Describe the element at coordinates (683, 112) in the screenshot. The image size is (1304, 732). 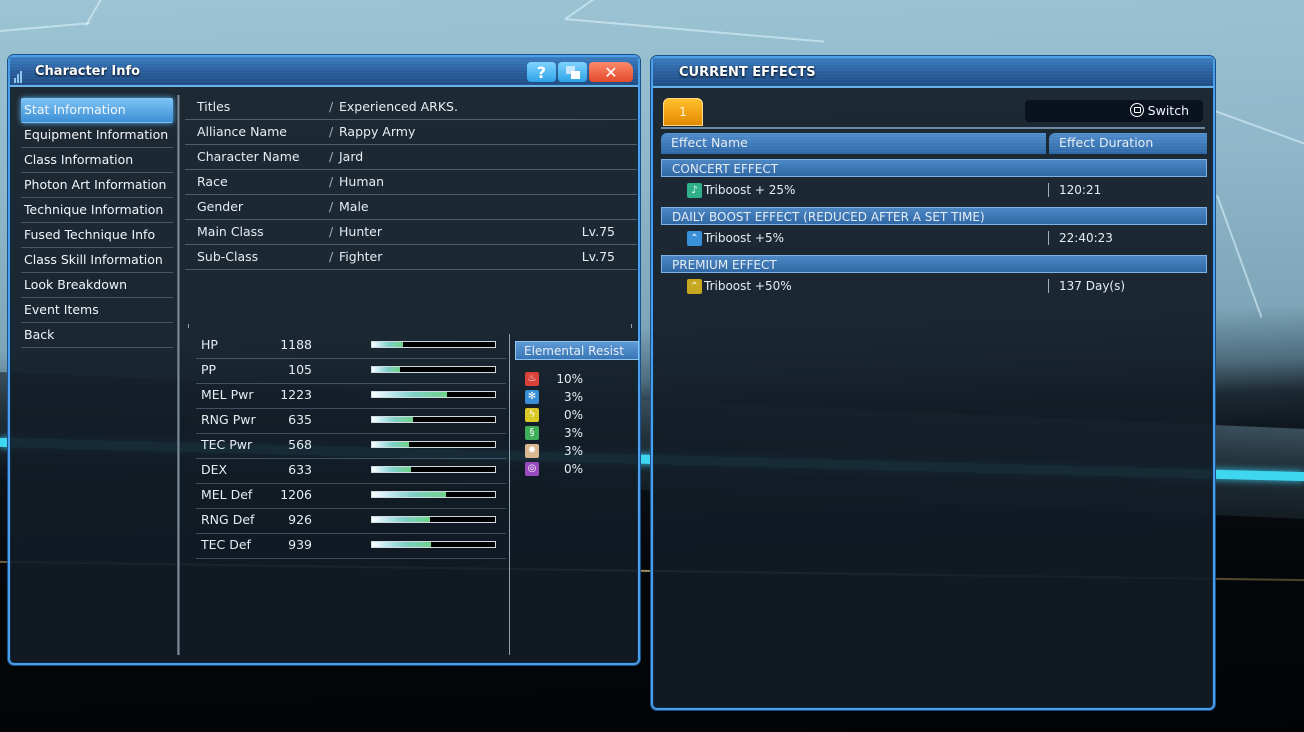
I see `tab-1: 1` at that location.